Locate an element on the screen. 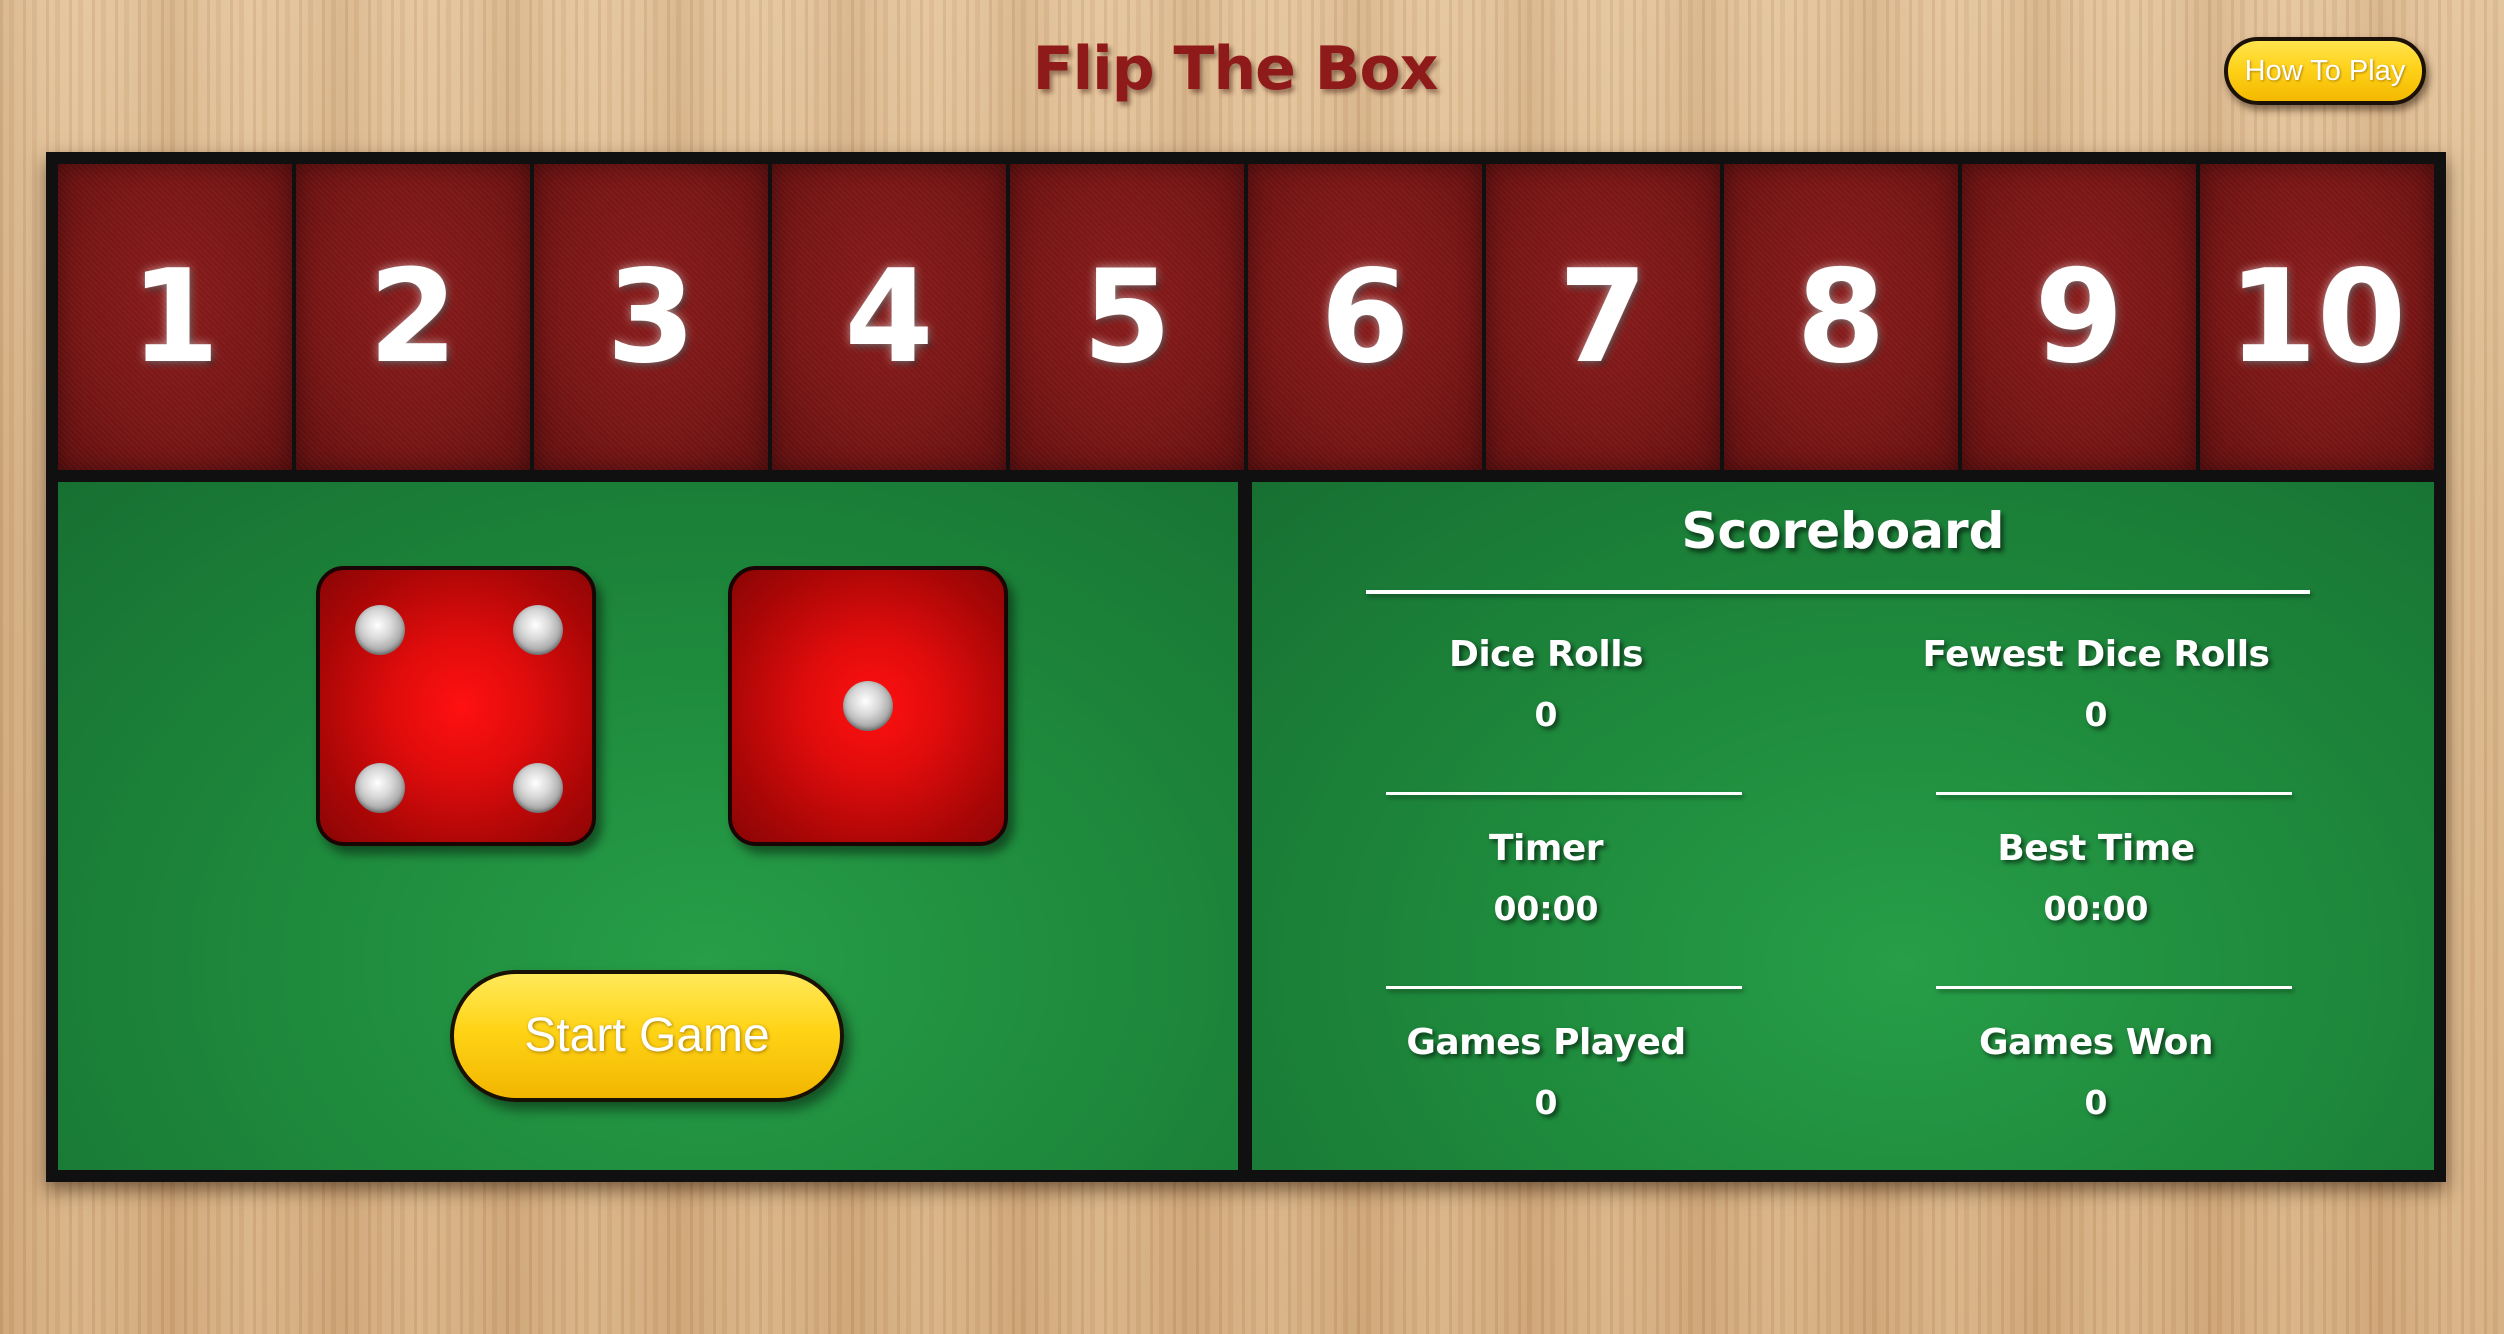 The width and height of the screenshot is (2504, 1334). tile-number: 2 is located at coordinates (413, 317).